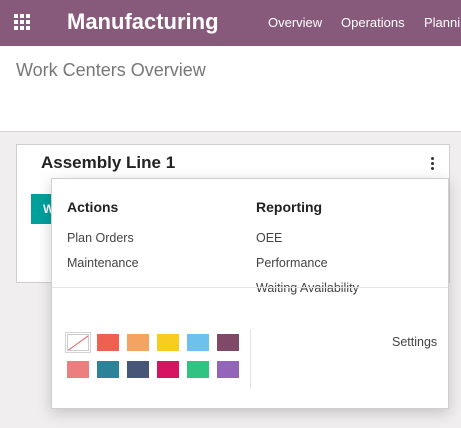 The image size is (461, 428). What do you see at coordinates (198, 342) in the screenshot?
I see `color-swatch-light-blue` at bounding box center [198, 342].